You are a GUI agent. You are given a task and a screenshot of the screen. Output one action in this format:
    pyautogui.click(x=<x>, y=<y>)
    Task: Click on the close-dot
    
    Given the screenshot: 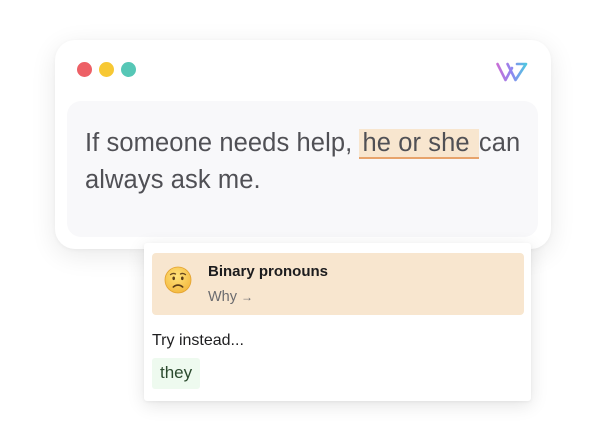 What is the action you would take?
    pyautogui.click(x=84, y=69)
    